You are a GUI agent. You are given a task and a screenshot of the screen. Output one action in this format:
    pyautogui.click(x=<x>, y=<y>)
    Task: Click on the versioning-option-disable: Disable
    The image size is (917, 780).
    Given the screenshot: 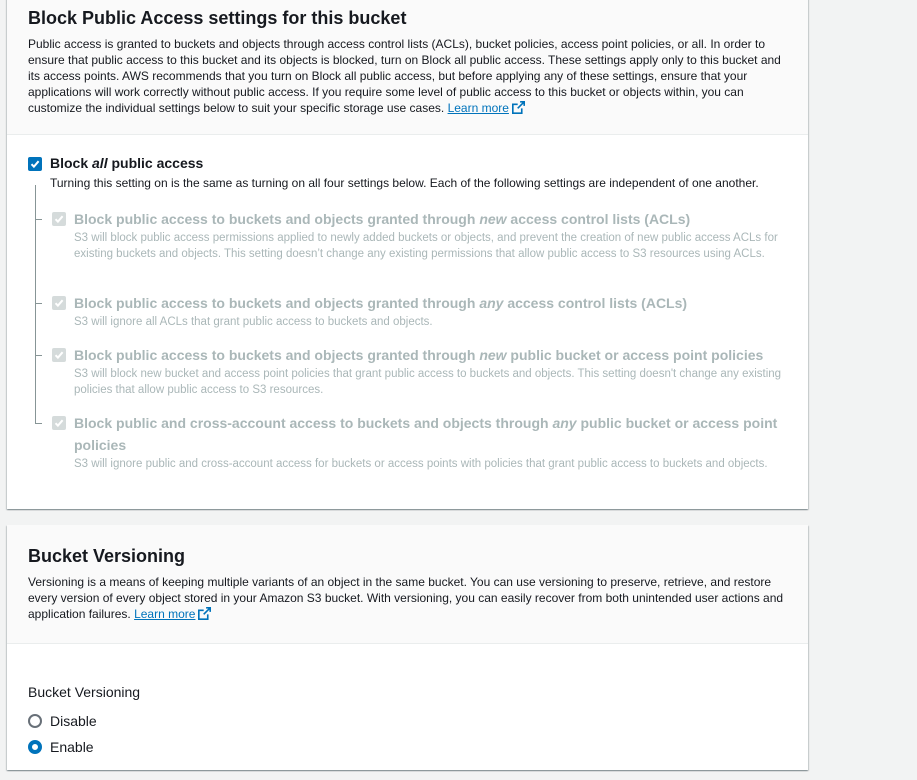 What is the action you would take?
    pyautogui.click(x=407, y=721)
    